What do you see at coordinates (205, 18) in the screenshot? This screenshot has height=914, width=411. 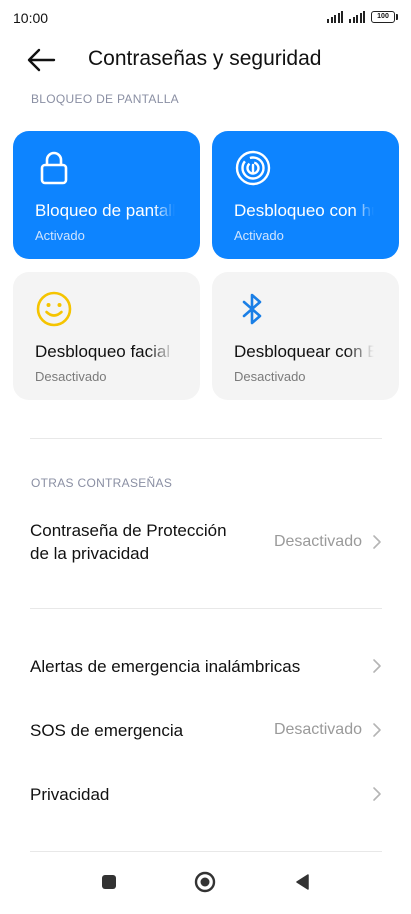 I see `status-bar: 10:00 100` at bounding box center [205, 18].